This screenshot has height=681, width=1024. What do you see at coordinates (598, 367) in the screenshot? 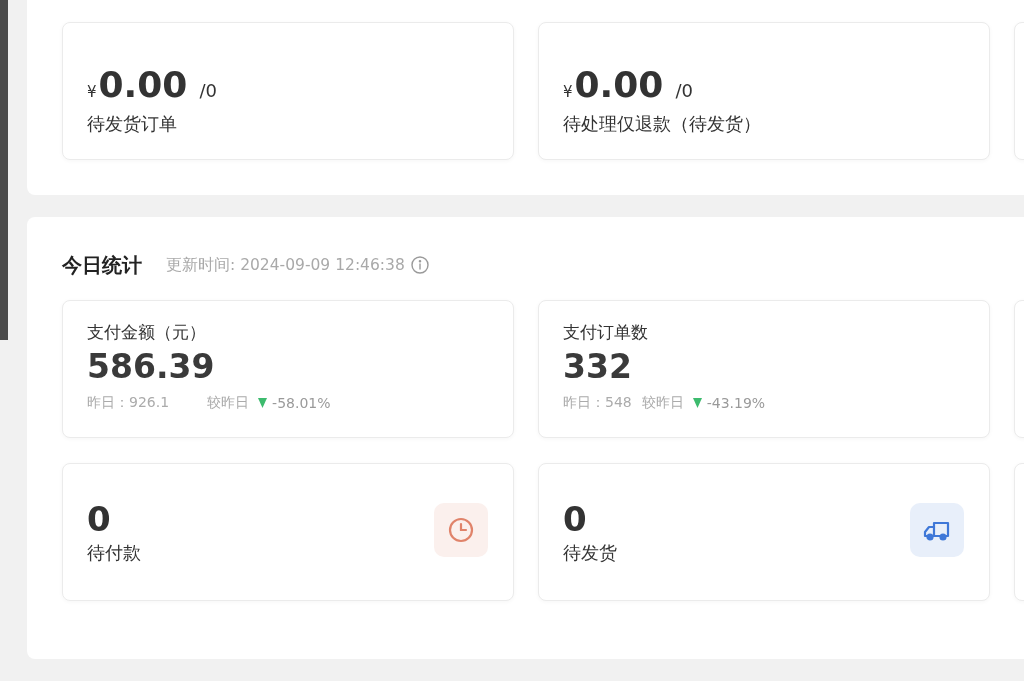
I see `metric-value: 332` at bounding box center [598, 367].